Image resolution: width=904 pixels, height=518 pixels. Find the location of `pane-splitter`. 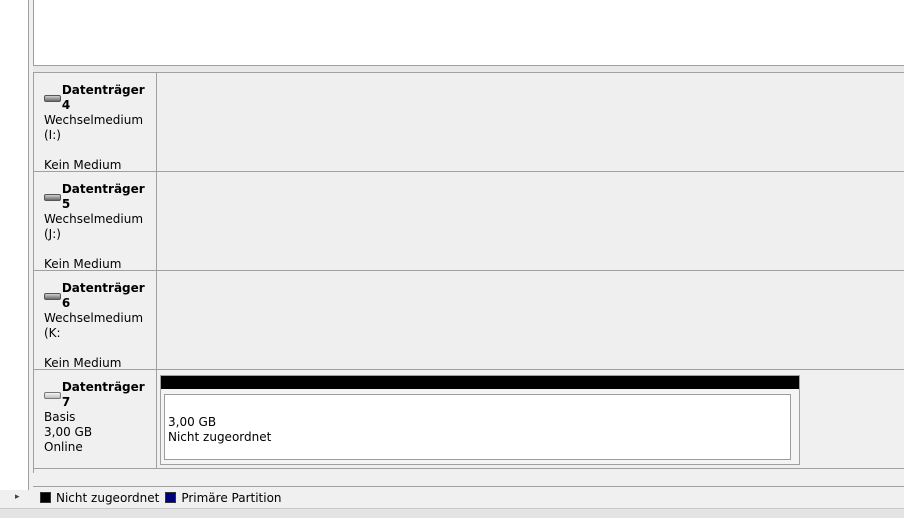

pane-splitter is located at coordinates (468, 69).